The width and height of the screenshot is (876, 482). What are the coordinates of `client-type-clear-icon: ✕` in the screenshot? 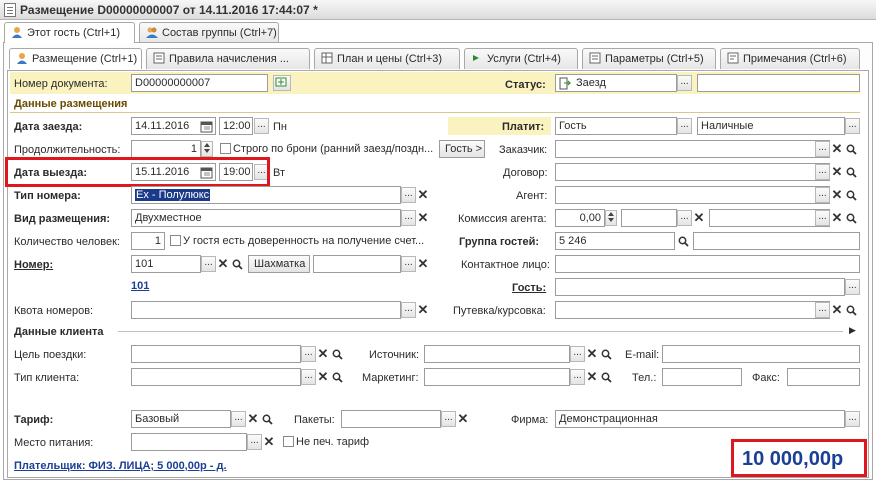 It's located at (323, 377).